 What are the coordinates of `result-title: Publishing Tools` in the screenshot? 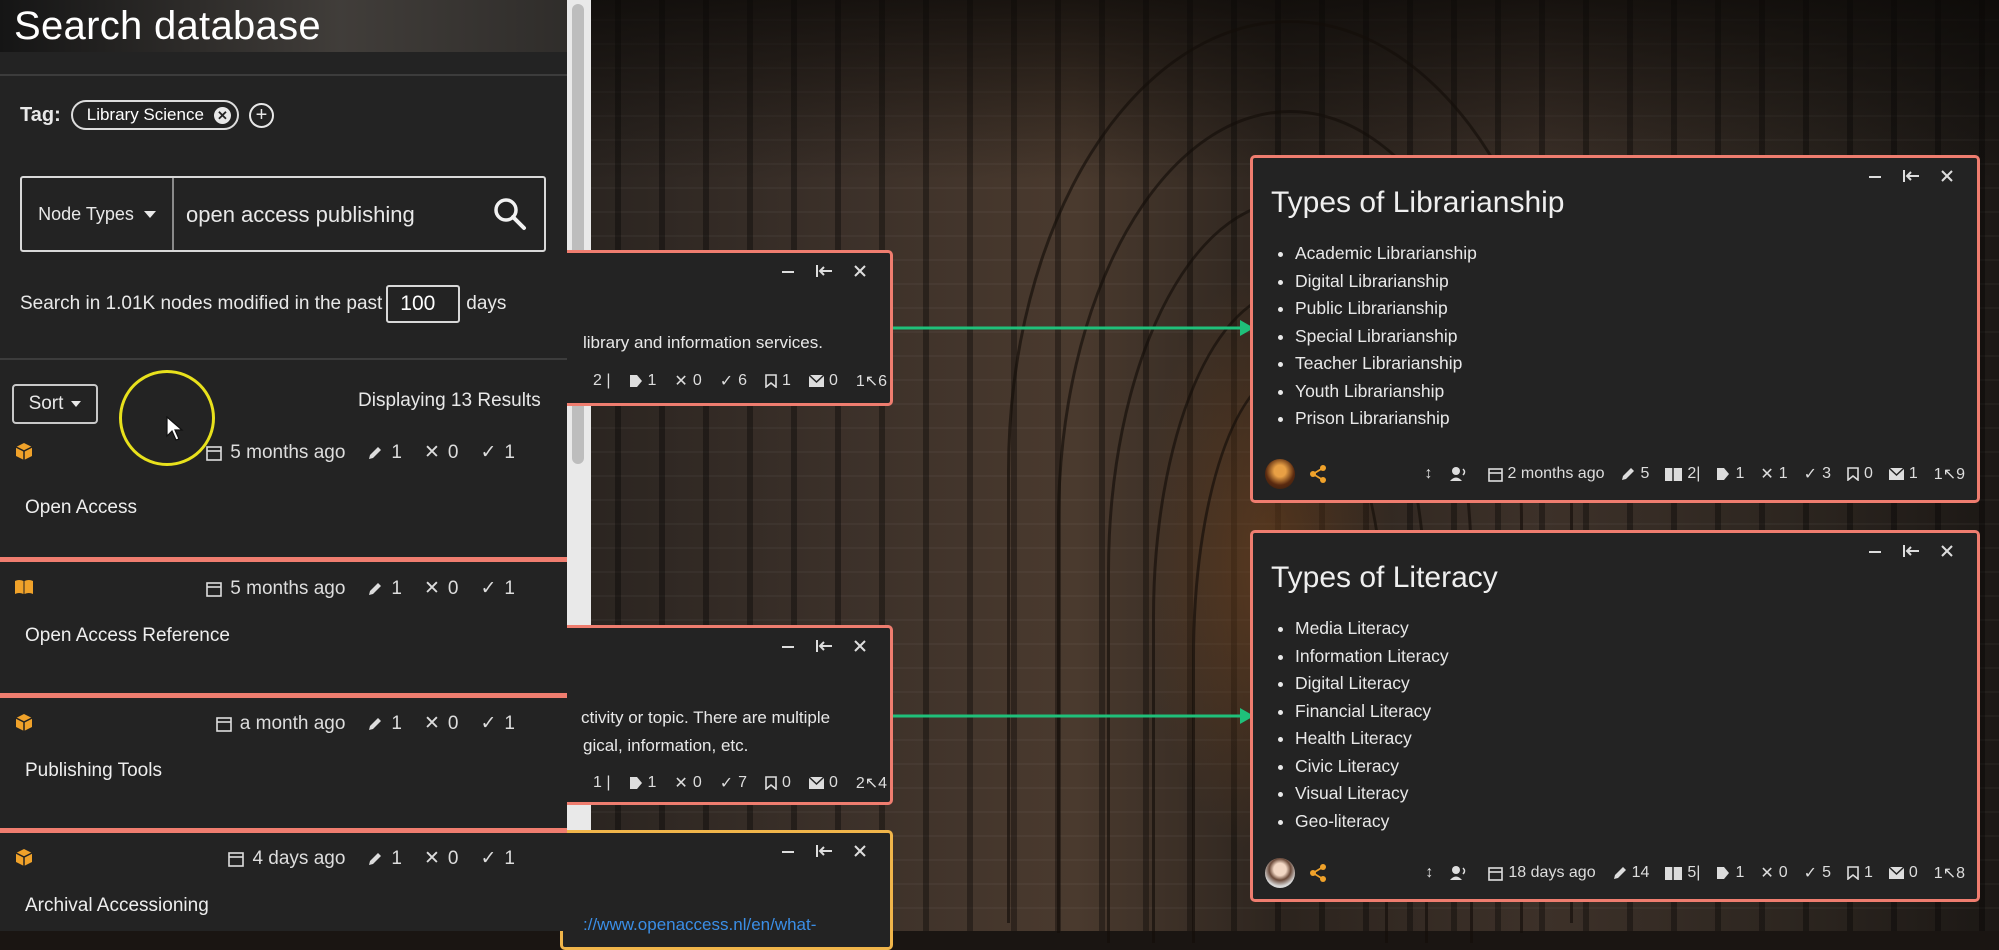 It's located at (93, 770).